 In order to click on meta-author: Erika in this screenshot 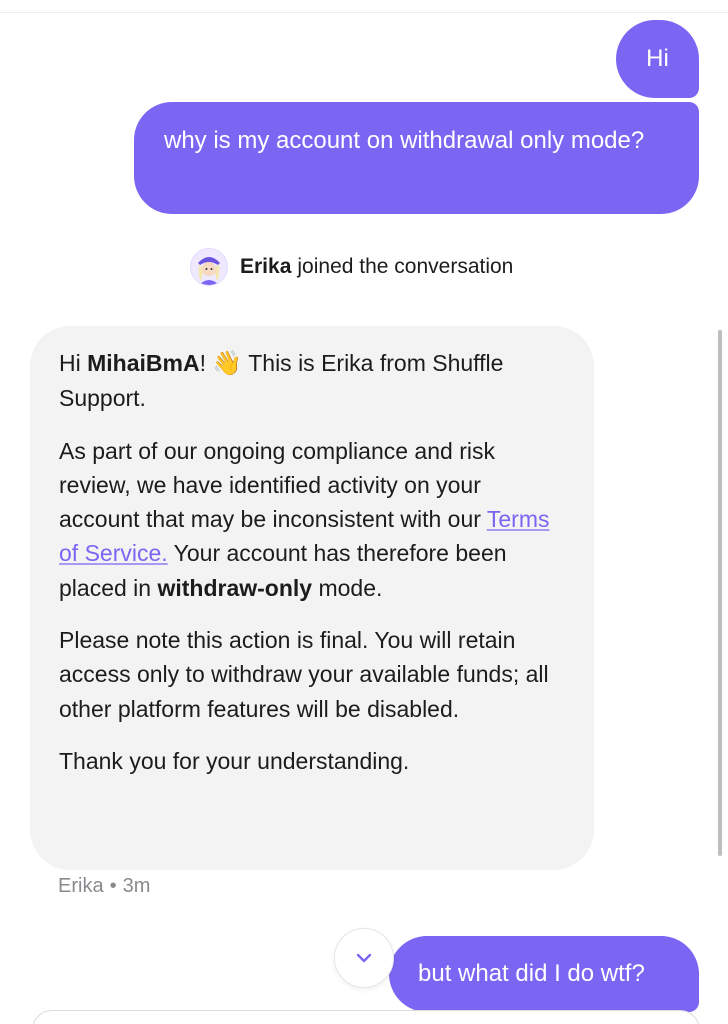, I will do `click(81, 886)`.